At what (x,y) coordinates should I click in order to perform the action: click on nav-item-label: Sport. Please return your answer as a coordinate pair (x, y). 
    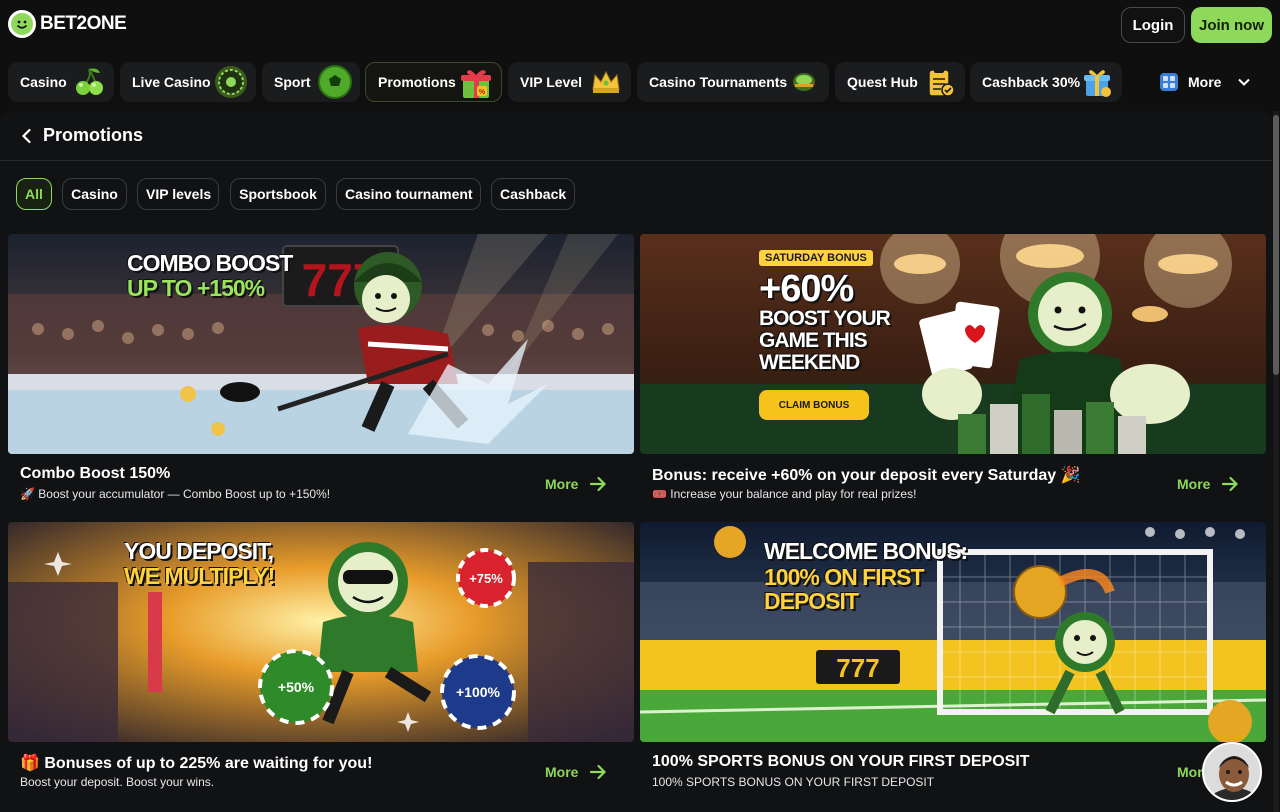
    Looking at the image, I should click on (292, 82).